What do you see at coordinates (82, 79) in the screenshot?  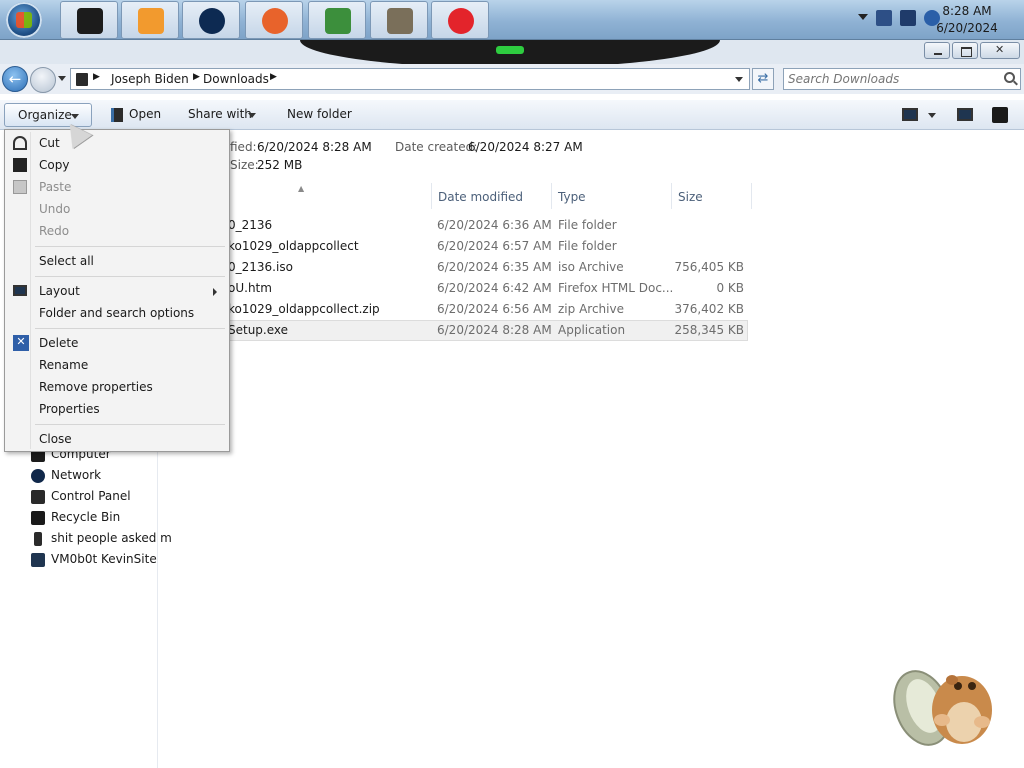 I see `folder-icon` at bounding box center [82, 79].